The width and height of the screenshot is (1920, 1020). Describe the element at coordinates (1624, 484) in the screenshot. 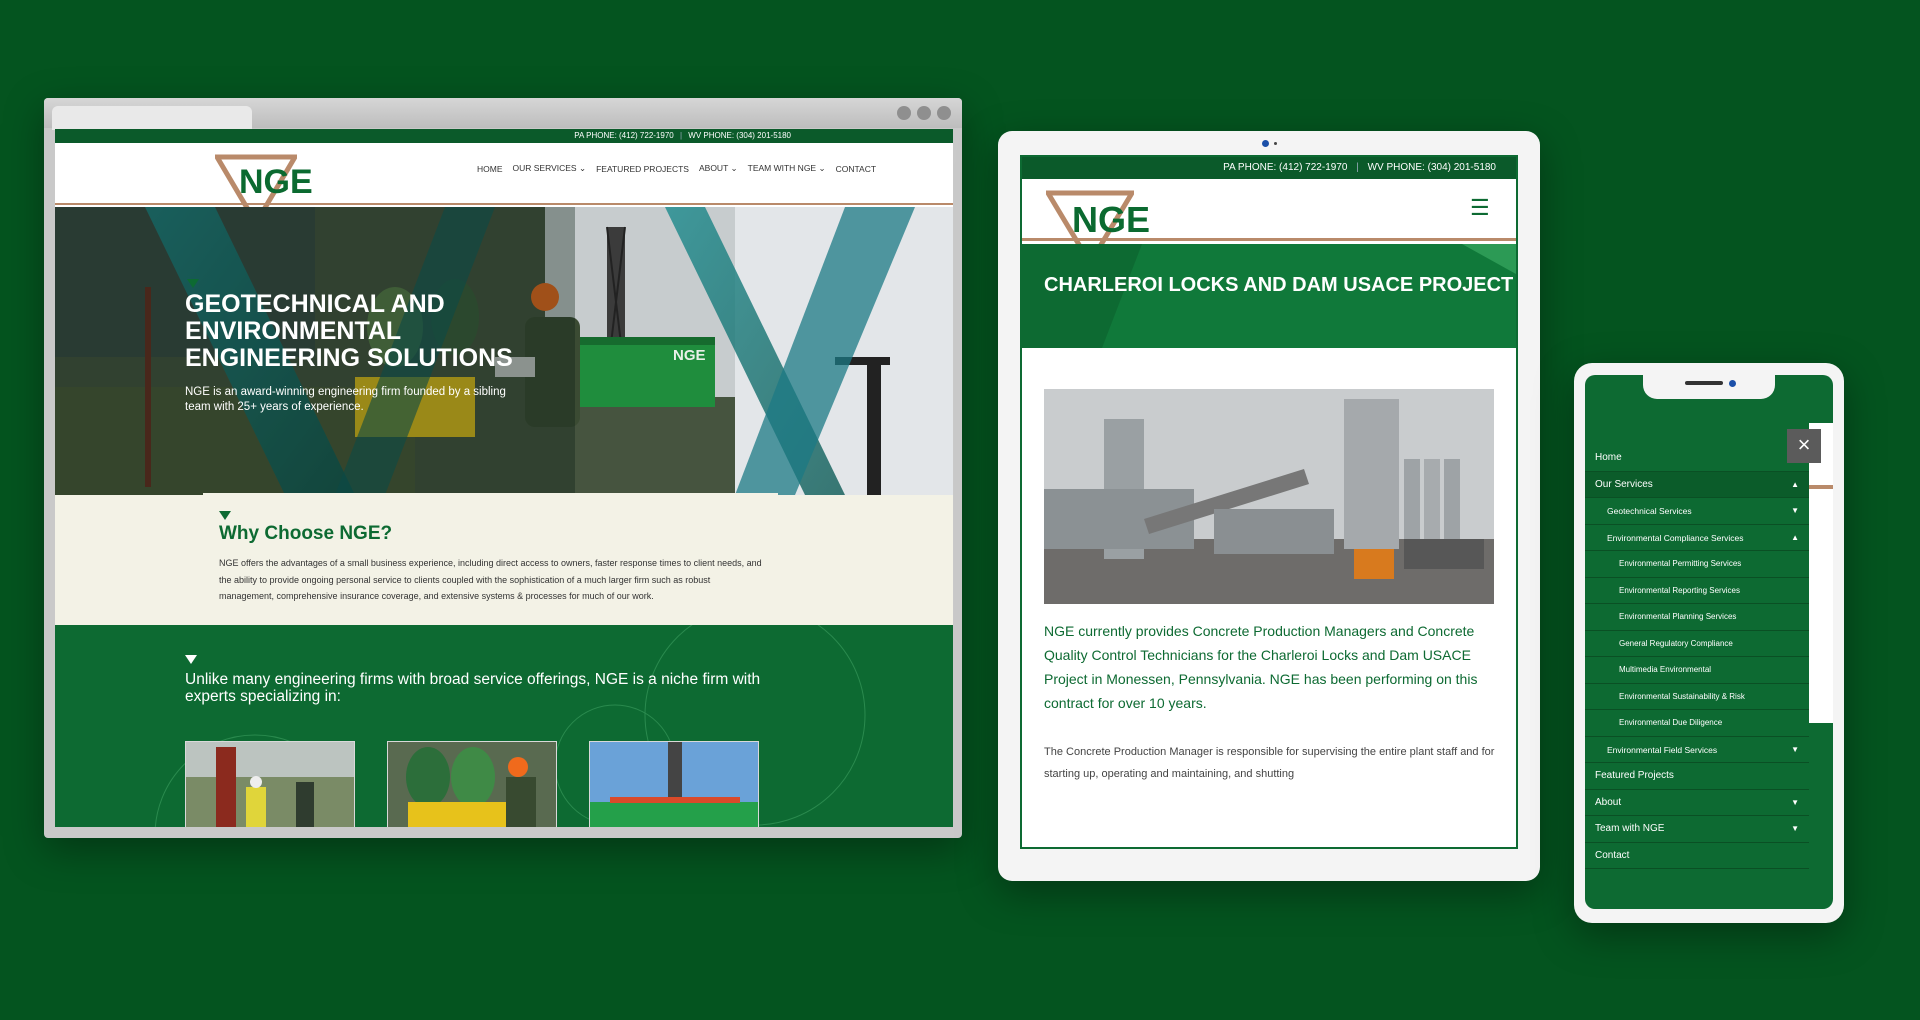

I see `mobile-menu-label: Our Services` at that location.